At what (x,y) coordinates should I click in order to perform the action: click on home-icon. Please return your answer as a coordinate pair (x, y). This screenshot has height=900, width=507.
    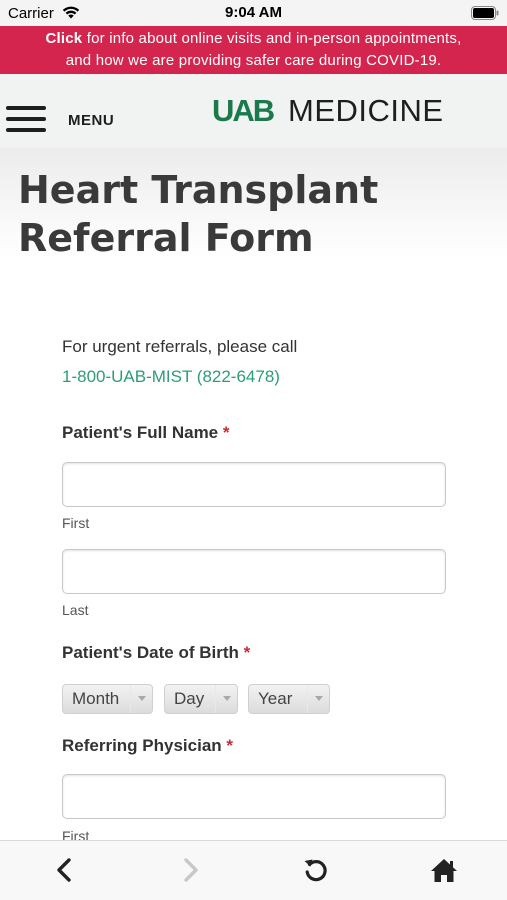
    Looking at the image, I should click on (444, 870).